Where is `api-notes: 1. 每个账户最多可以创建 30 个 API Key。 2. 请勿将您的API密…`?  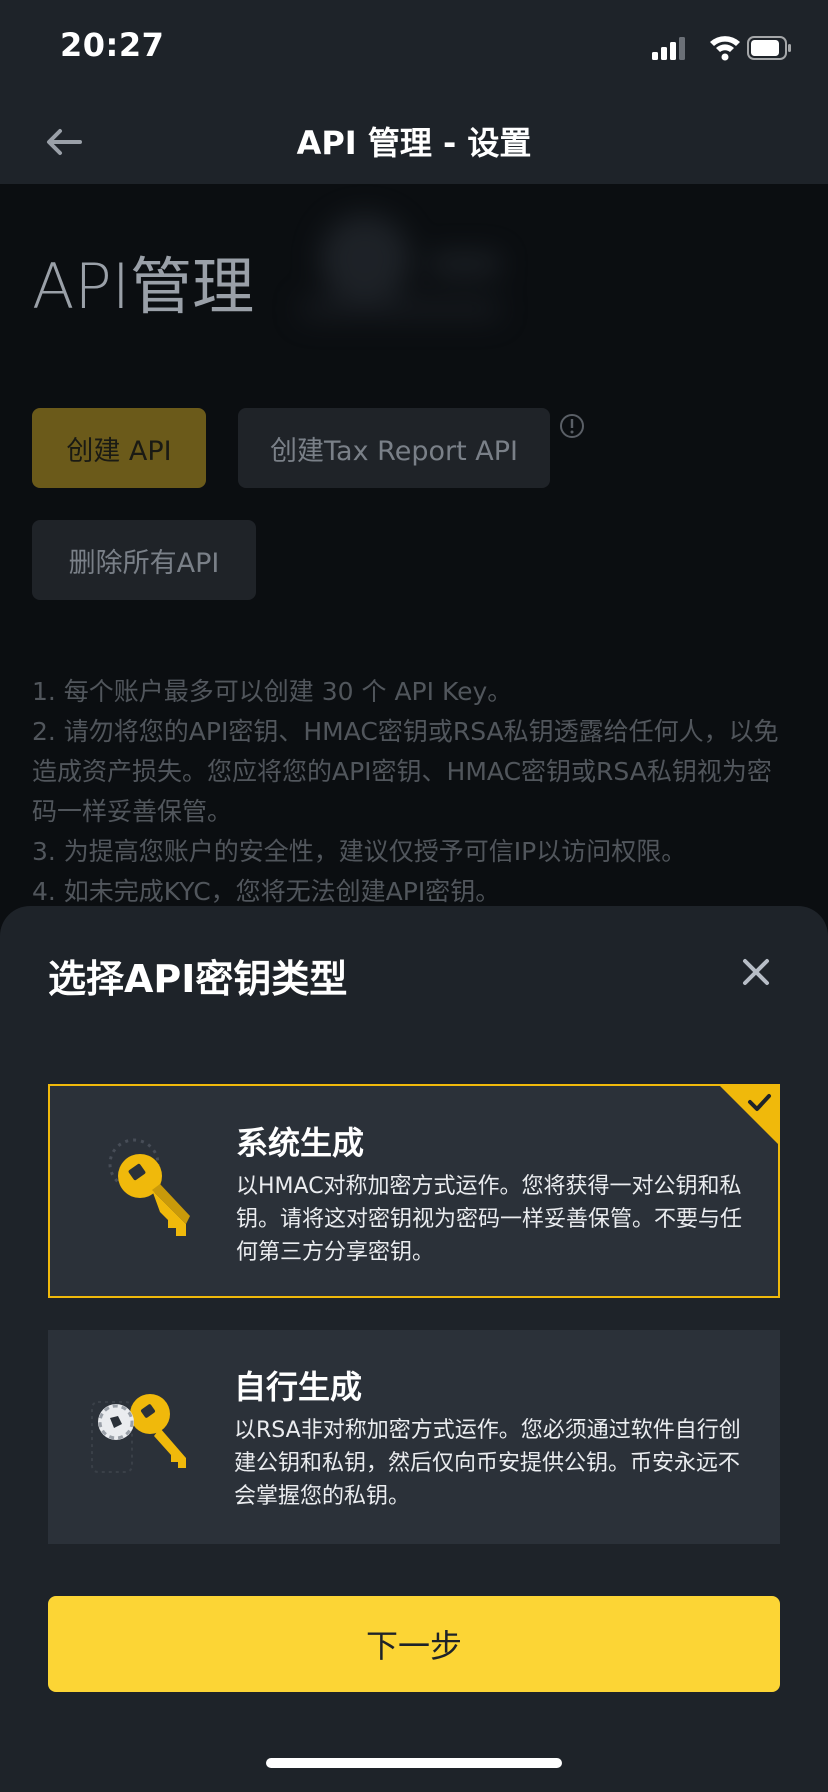
api-notes: 1. 每个账户最多可以创建 30 个 API Key。 2. 请勿将您的API密… is located at coordinates (412, 792).